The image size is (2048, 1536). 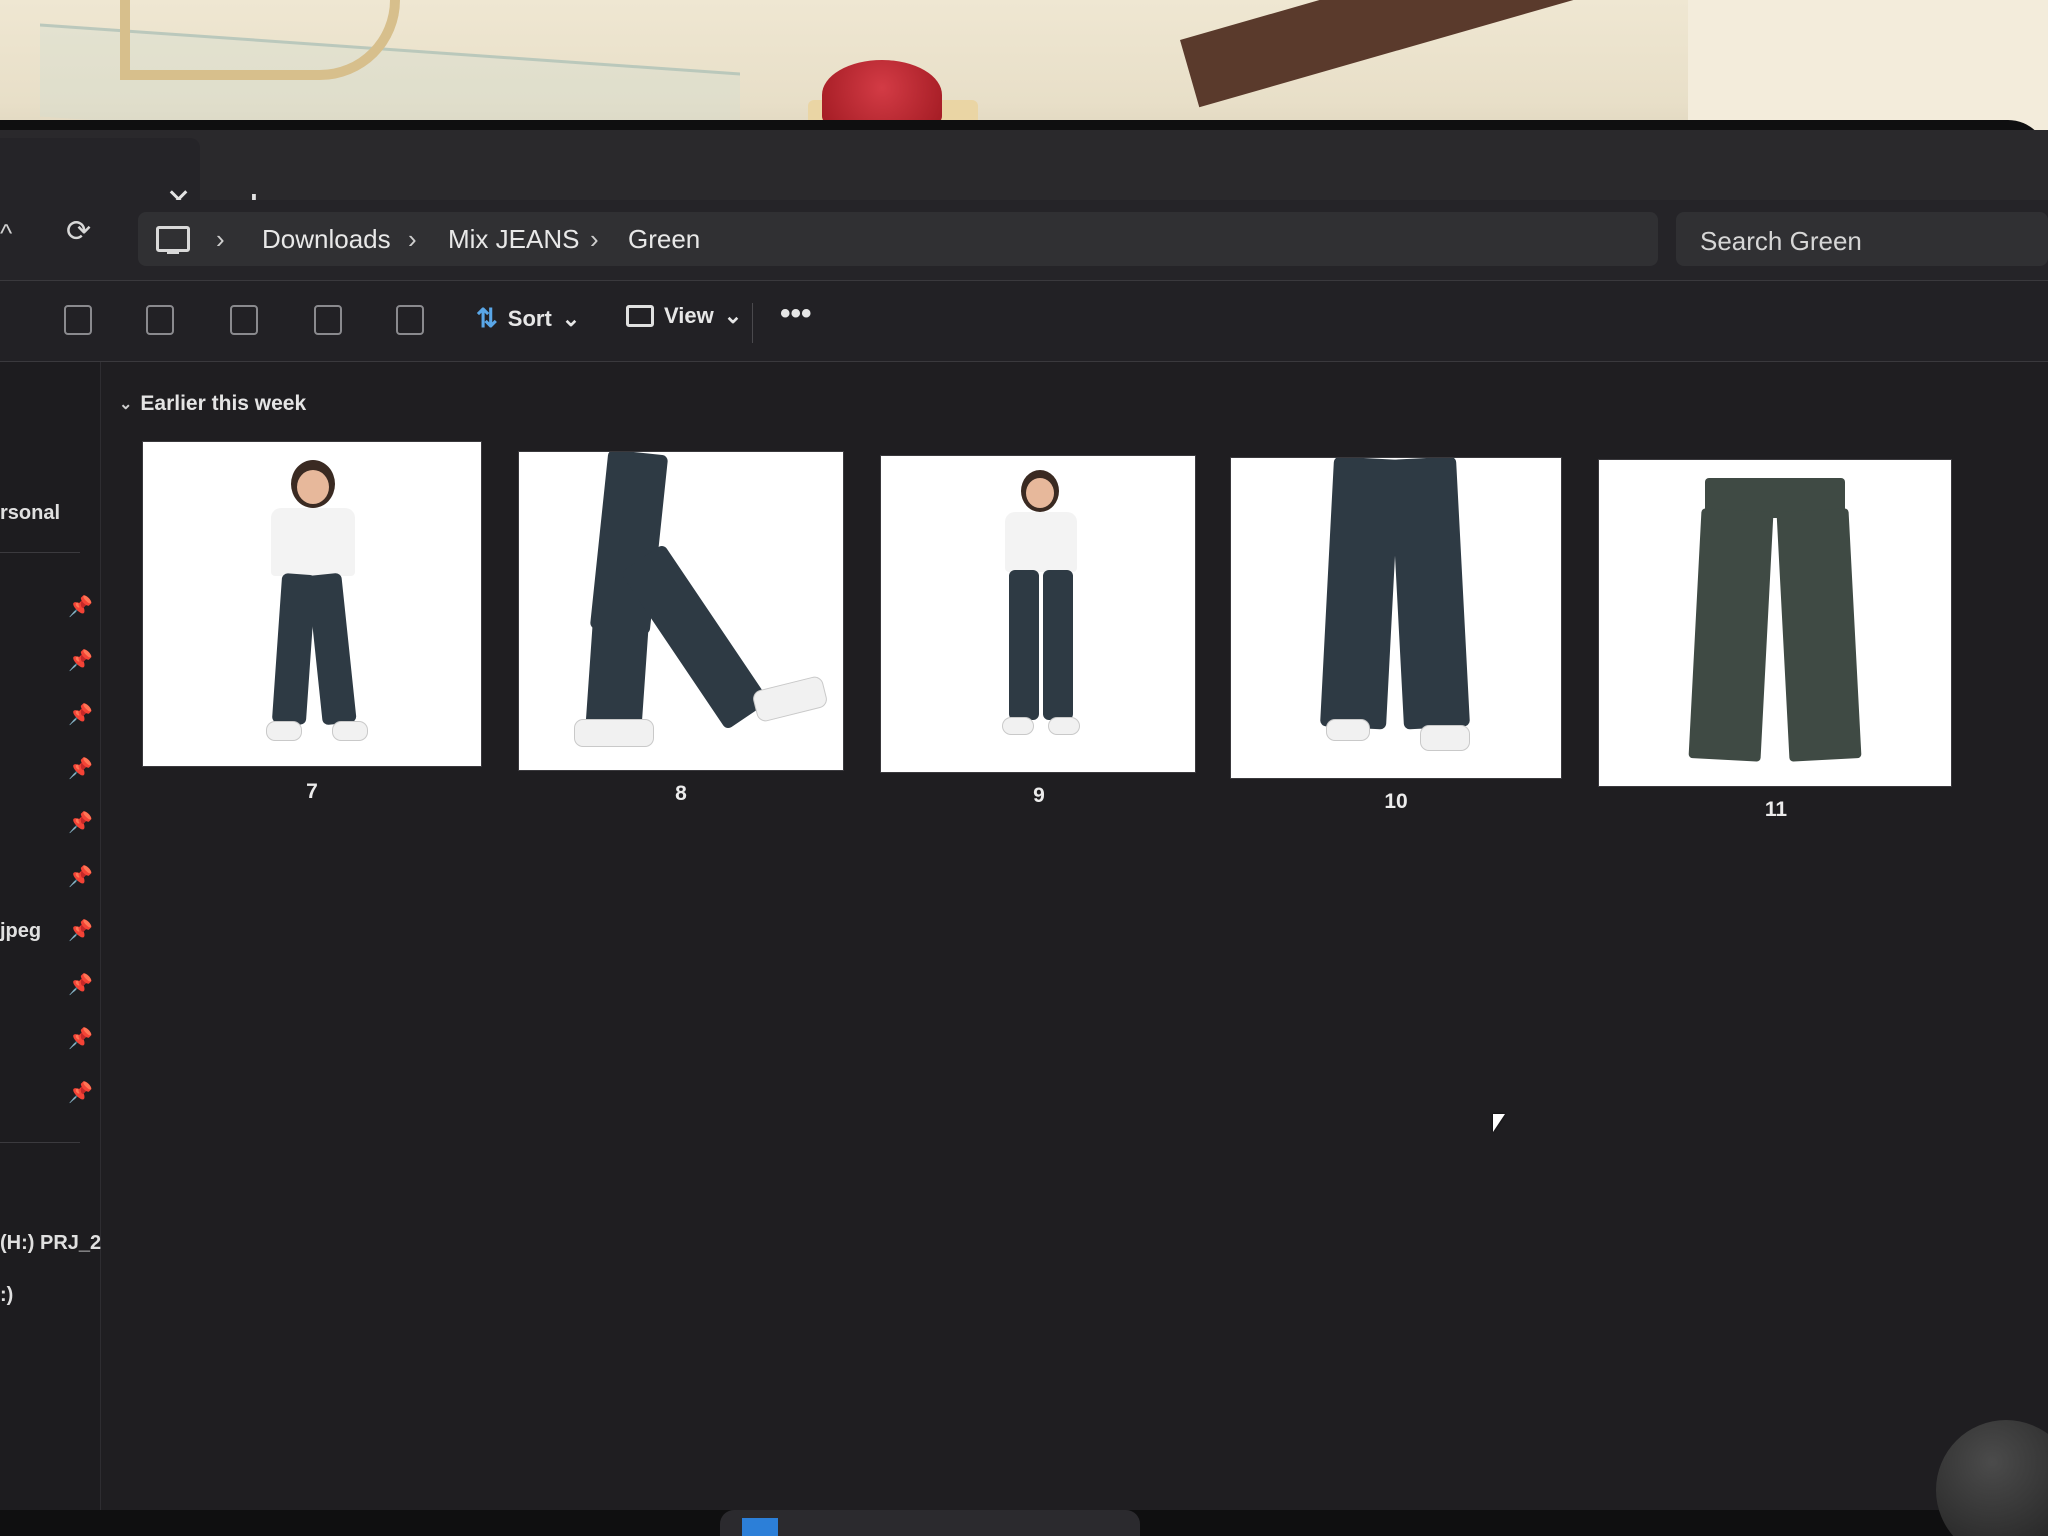 I want to click on group-header: ⌄ Earlier this week, so click(x=212, y=404).